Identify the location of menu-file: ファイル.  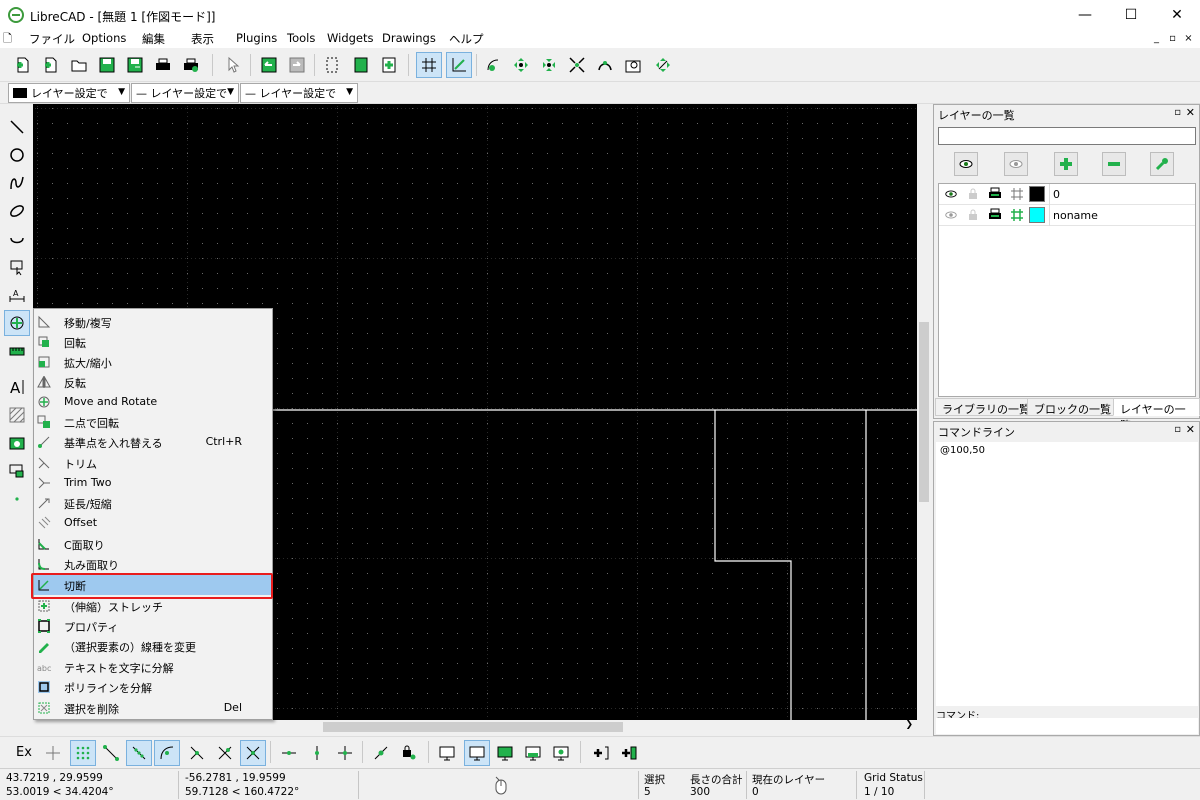
(52, 39).